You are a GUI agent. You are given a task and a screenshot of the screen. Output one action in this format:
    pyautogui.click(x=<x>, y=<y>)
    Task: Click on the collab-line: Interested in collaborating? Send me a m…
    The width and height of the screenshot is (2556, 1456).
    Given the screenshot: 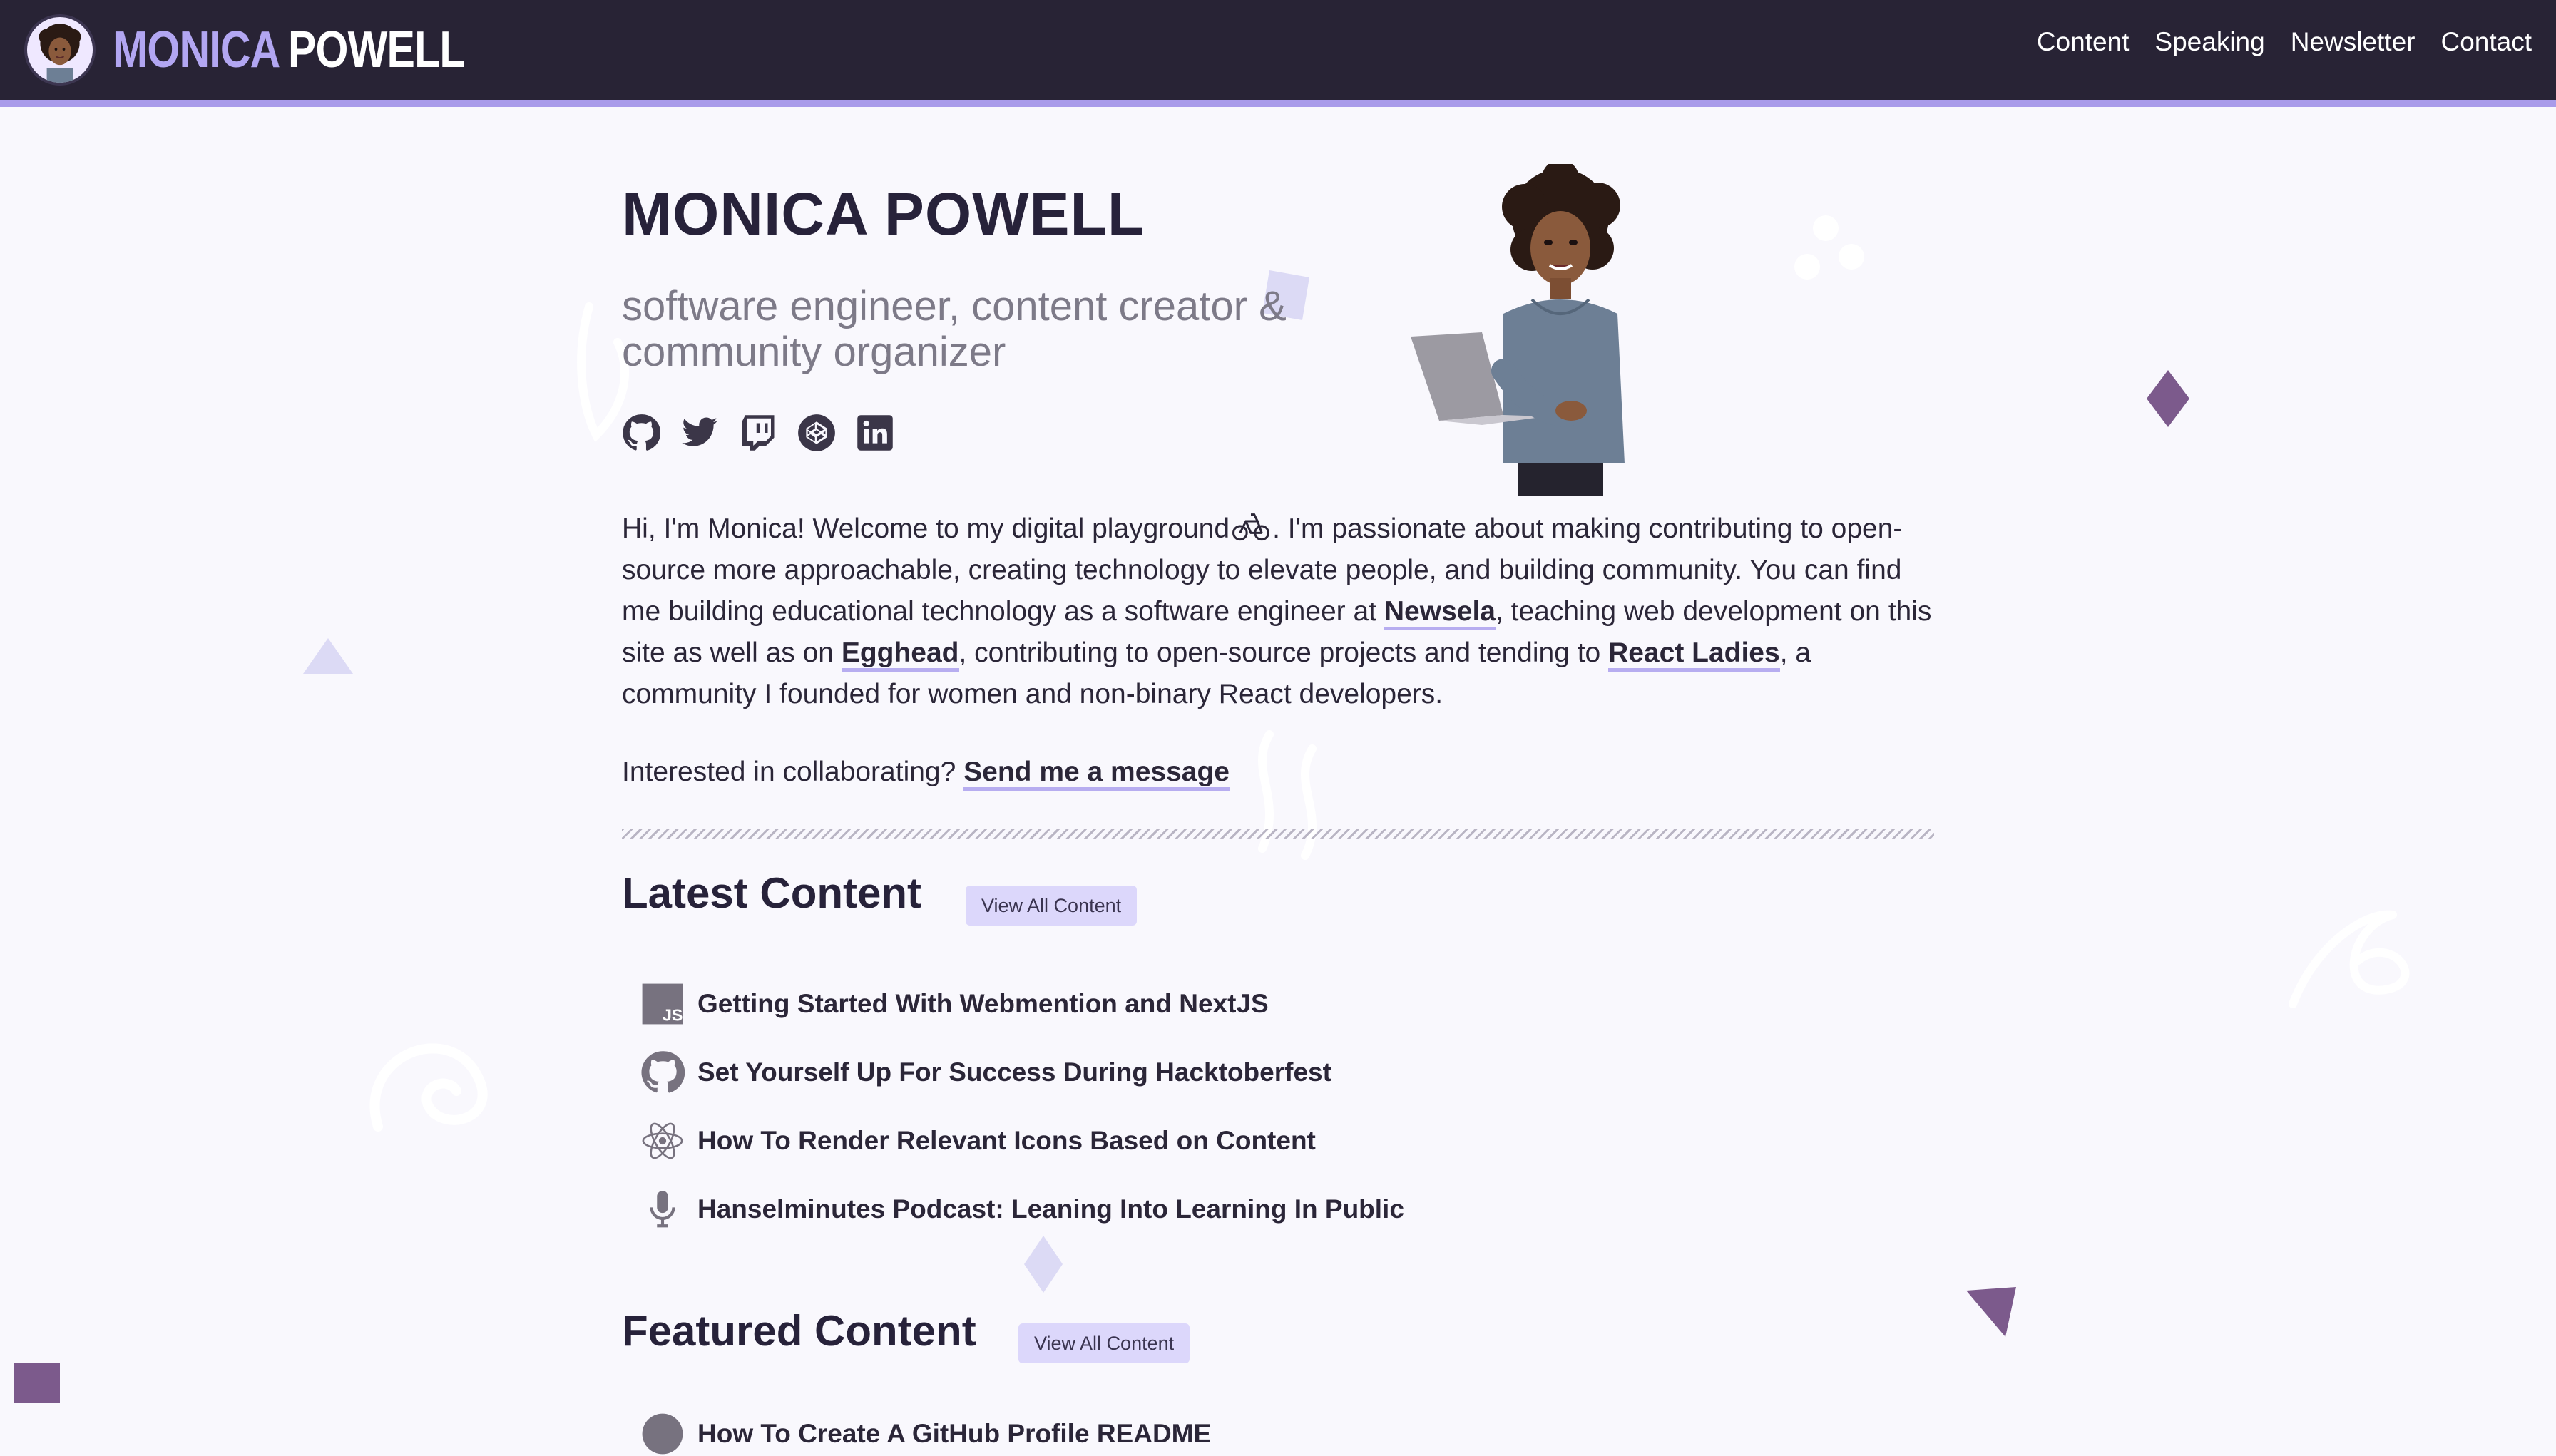 What is the action you would take?
    pyautogui.click(x=926, y=772)
    